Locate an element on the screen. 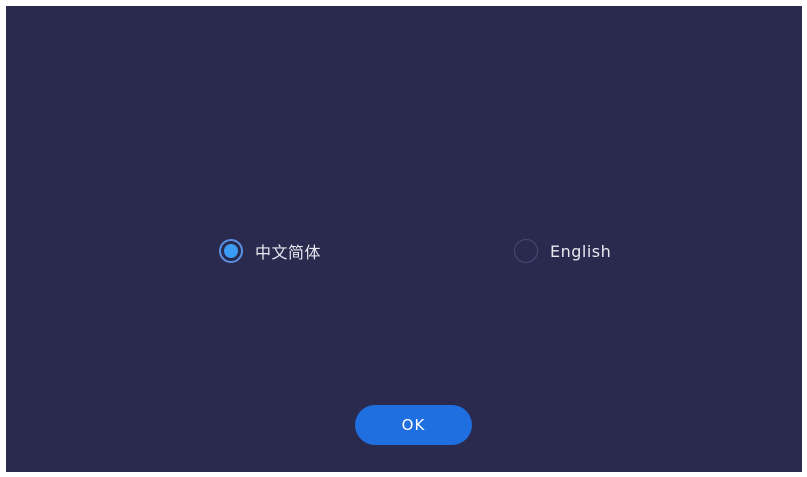 This screenshot has width=807, height=477. radio-label-chinese: 中文简体 is located at coordinates (288, 252).